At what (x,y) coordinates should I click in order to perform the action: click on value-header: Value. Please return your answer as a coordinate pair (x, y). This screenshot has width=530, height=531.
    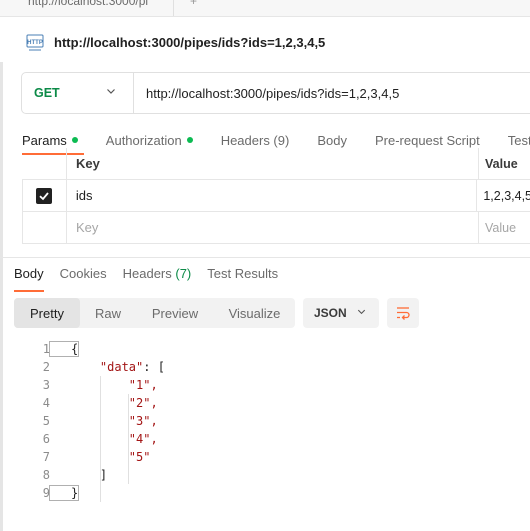
    Looking at the image, I should click on (501, 163).